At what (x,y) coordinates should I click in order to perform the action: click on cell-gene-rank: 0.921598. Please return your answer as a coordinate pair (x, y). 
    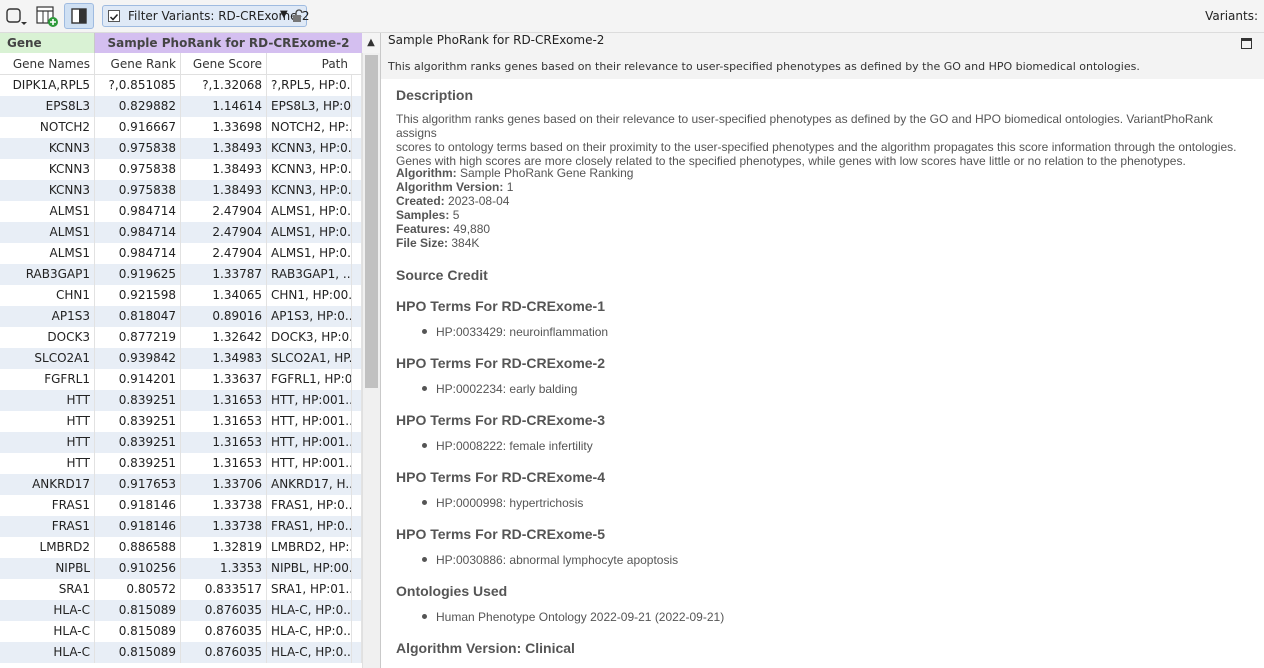
    Looking at the image, I should click on (138, 295).